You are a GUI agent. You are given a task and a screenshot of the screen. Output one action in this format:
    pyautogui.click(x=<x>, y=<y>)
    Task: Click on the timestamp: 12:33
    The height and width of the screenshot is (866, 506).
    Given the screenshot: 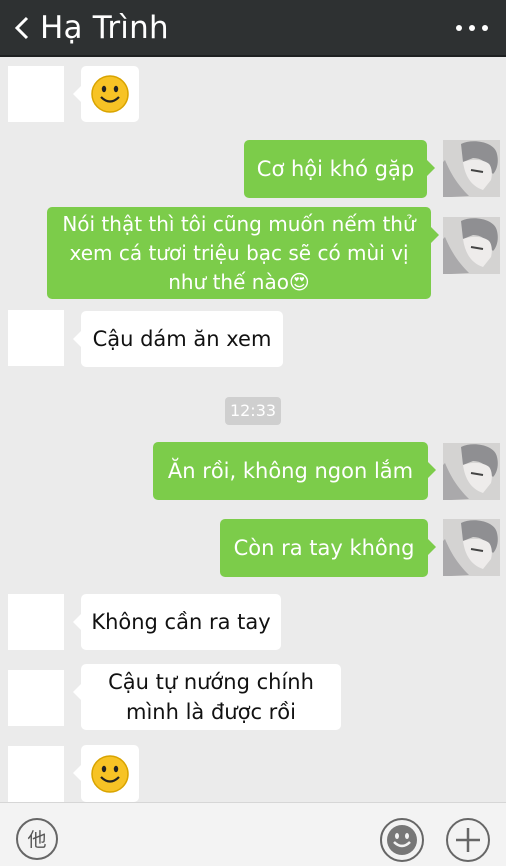 What is the action you would take?
    pyautogui.click(x=253, y=411)
    